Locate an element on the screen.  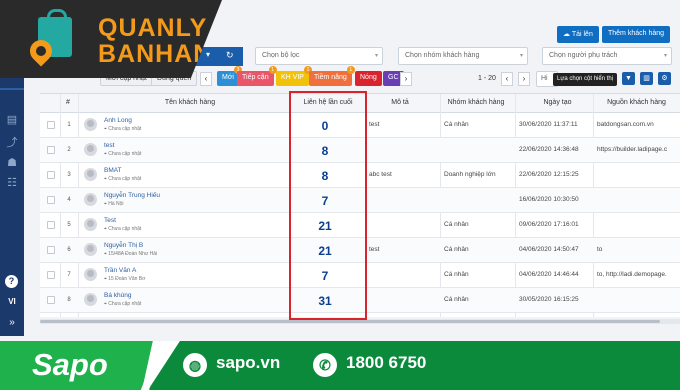
customer-group-select: Chọn nhóm khách hàng ▾ is located at coordinates (463, 56).